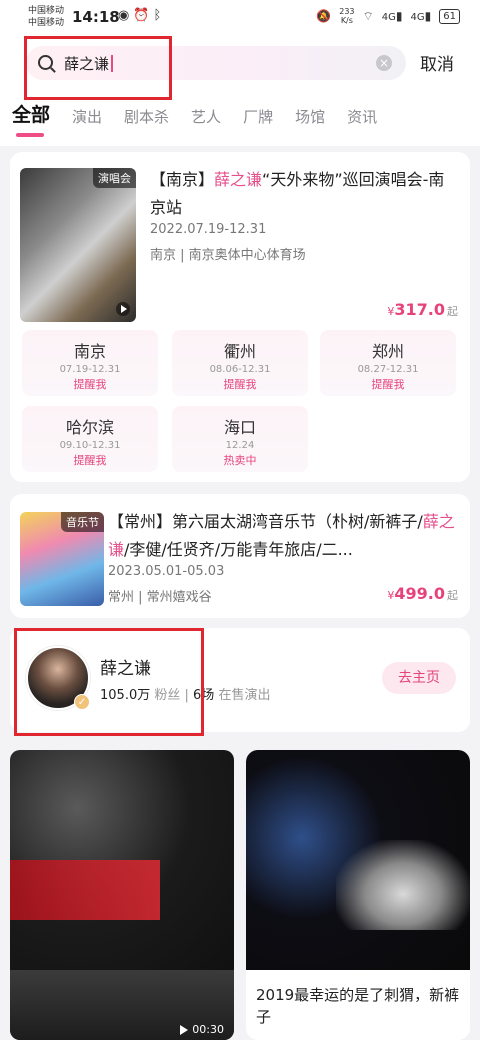 Image resolution: width=480 pixels, height=1040 pixels. I want to click on category-tabs: 全部 演出 剧本杀 艺人 厂牌 场馆 资讯, so click(205, 118).